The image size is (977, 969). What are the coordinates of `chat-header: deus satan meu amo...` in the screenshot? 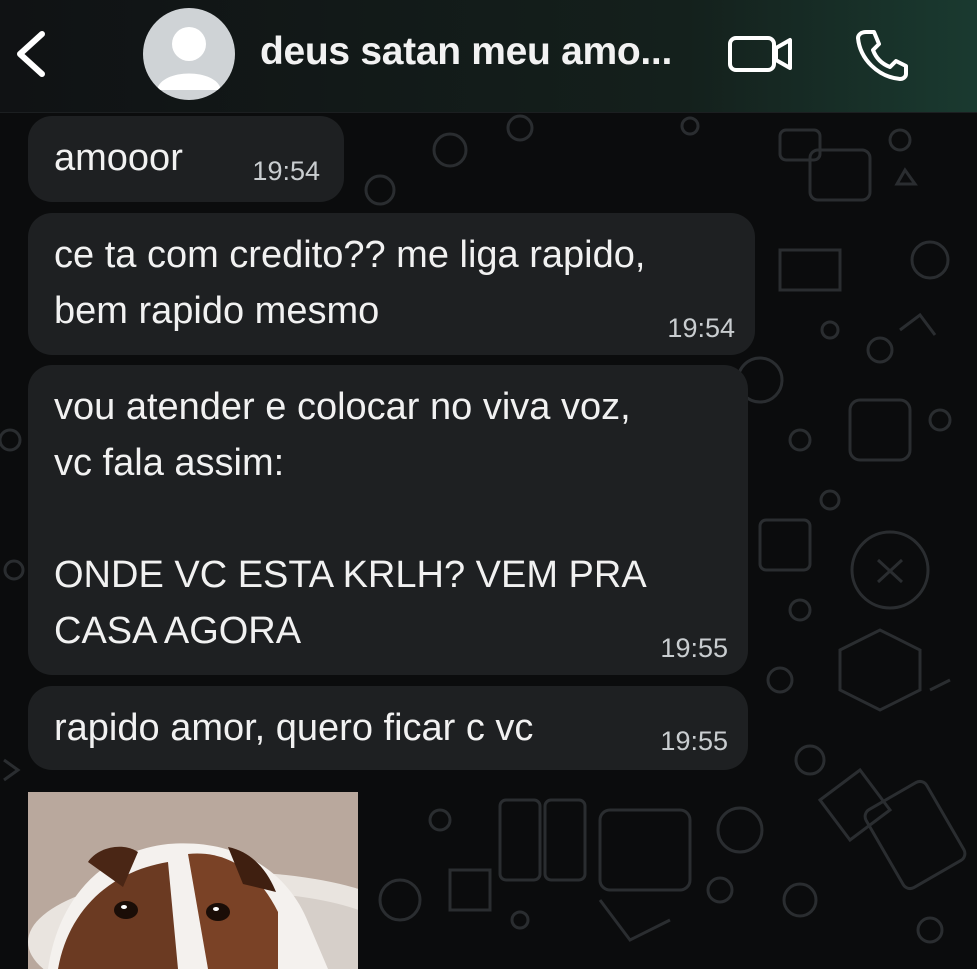 It's located at (488, 56).